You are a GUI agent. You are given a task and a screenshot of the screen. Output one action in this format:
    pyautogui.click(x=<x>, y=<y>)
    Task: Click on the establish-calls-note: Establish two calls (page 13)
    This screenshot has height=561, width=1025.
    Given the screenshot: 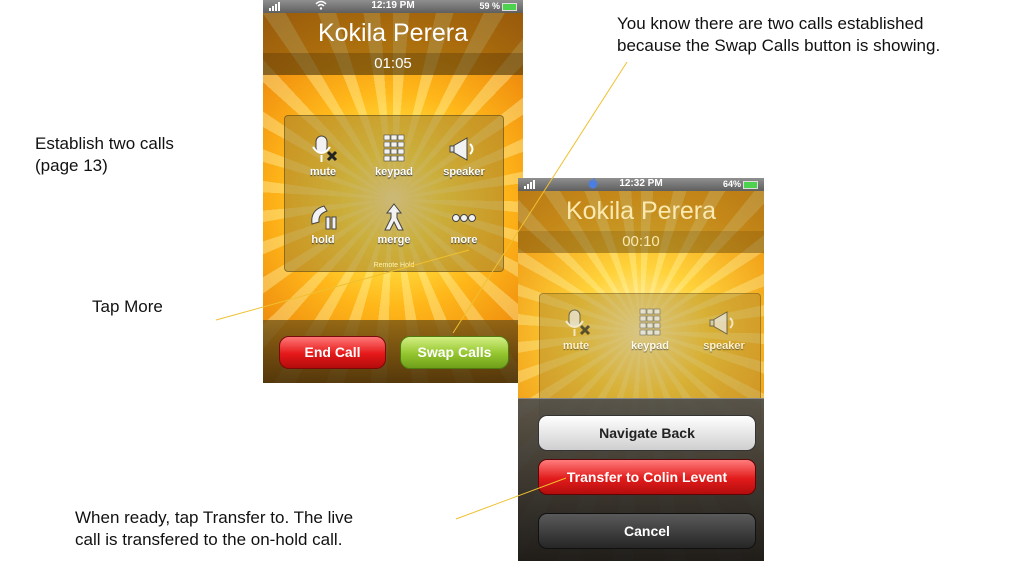 What is the action you would take?
    pyautogui.click(x=104, y=155)
    